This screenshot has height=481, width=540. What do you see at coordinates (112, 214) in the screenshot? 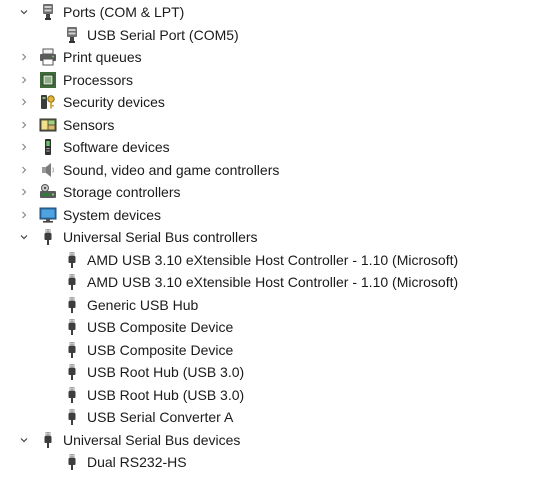
I see `tree-item-label: System devices` at bounding box center [112, 214].